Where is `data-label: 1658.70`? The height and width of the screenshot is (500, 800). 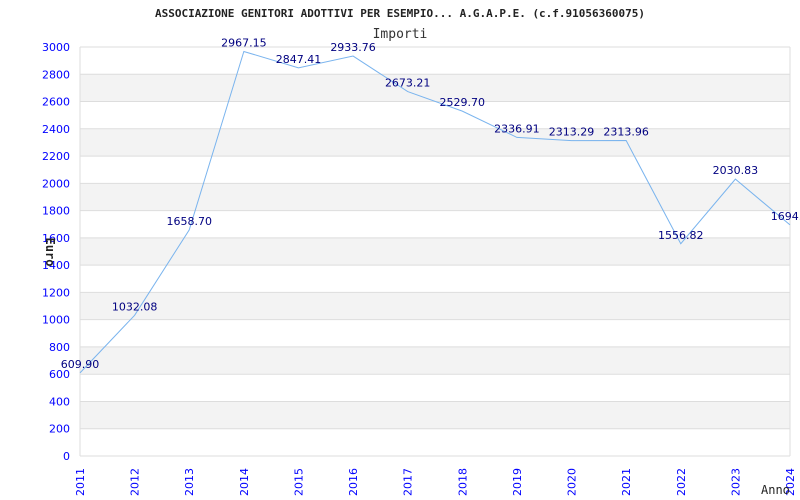
data-label: 1658.70 is located at coordinates (189, 221).